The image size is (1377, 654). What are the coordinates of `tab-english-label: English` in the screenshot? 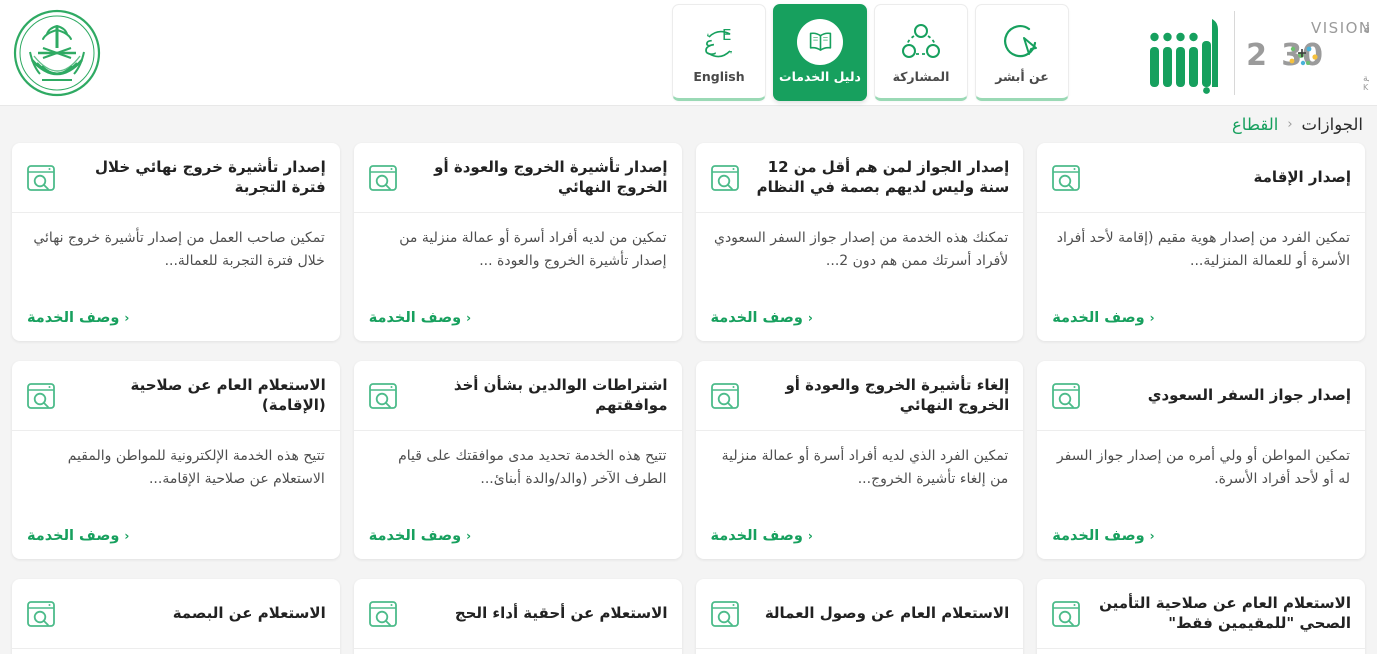 It's located at (719, 76).